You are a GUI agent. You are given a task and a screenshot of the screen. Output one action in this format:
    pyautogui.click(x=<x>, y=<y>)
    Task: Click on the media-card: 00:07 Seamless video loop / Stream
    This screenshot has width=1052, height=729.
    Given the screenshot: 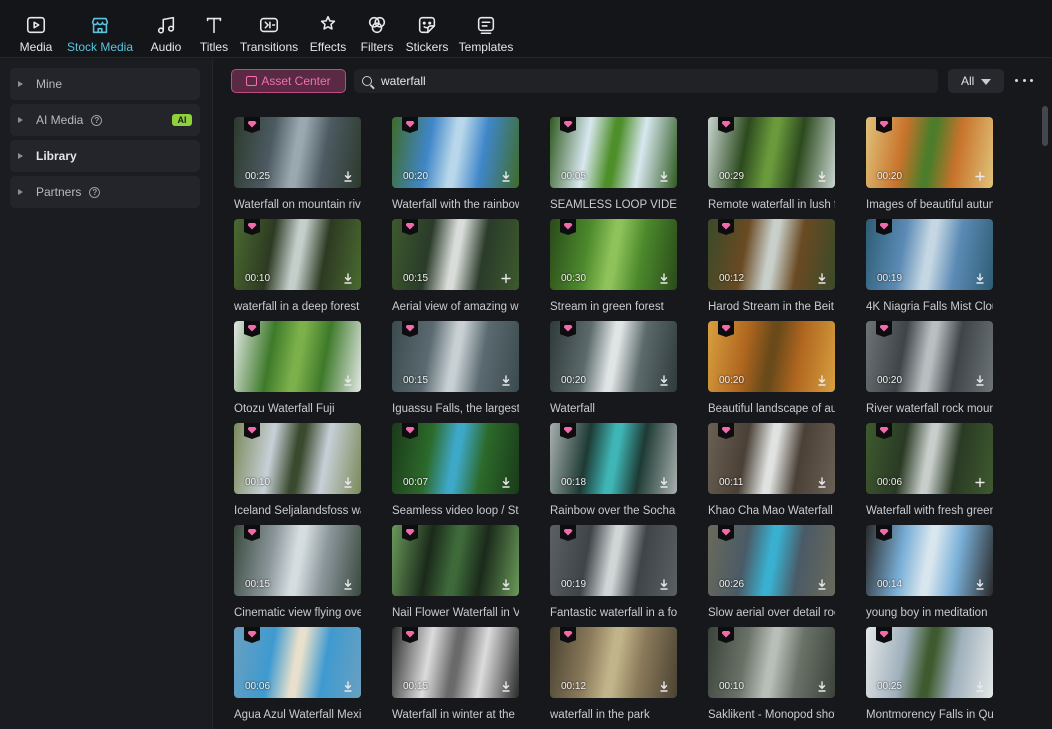 What is the action you would take?
    pyautogui.click(x=455, y=470)
    